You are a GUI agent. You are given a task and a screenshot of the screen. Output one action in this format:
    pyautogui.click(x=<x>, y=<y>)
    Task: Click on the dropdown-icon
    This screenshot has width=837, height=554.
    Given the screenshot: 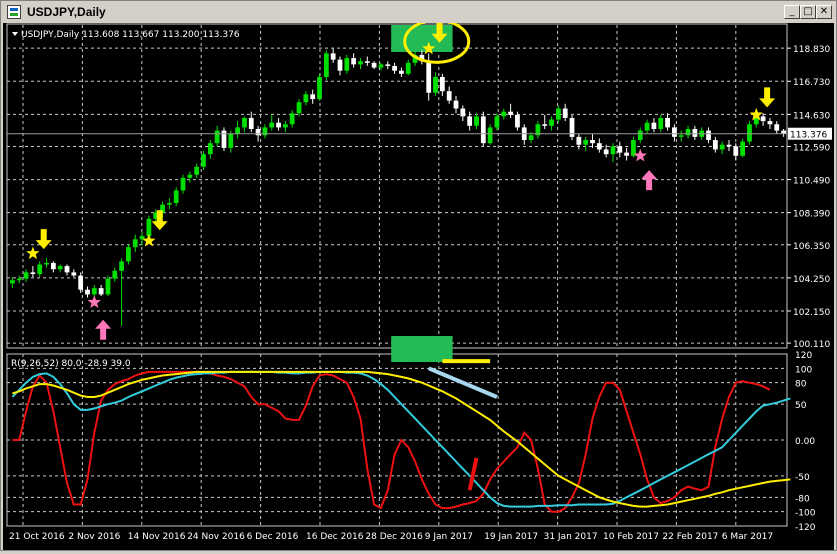 What is the action you would take?
    pyautogui.click(x=15, y=34)
    